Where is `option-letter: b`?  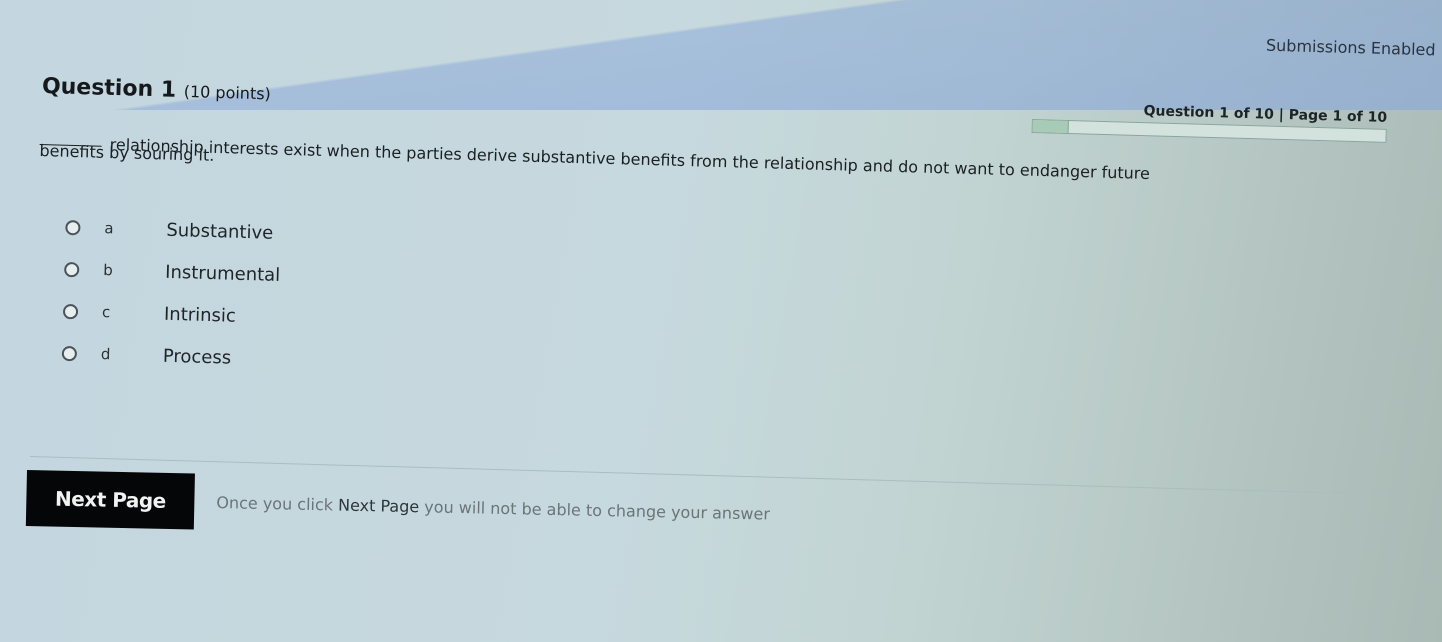 option-letter: b is located at coordinates (108, 270).